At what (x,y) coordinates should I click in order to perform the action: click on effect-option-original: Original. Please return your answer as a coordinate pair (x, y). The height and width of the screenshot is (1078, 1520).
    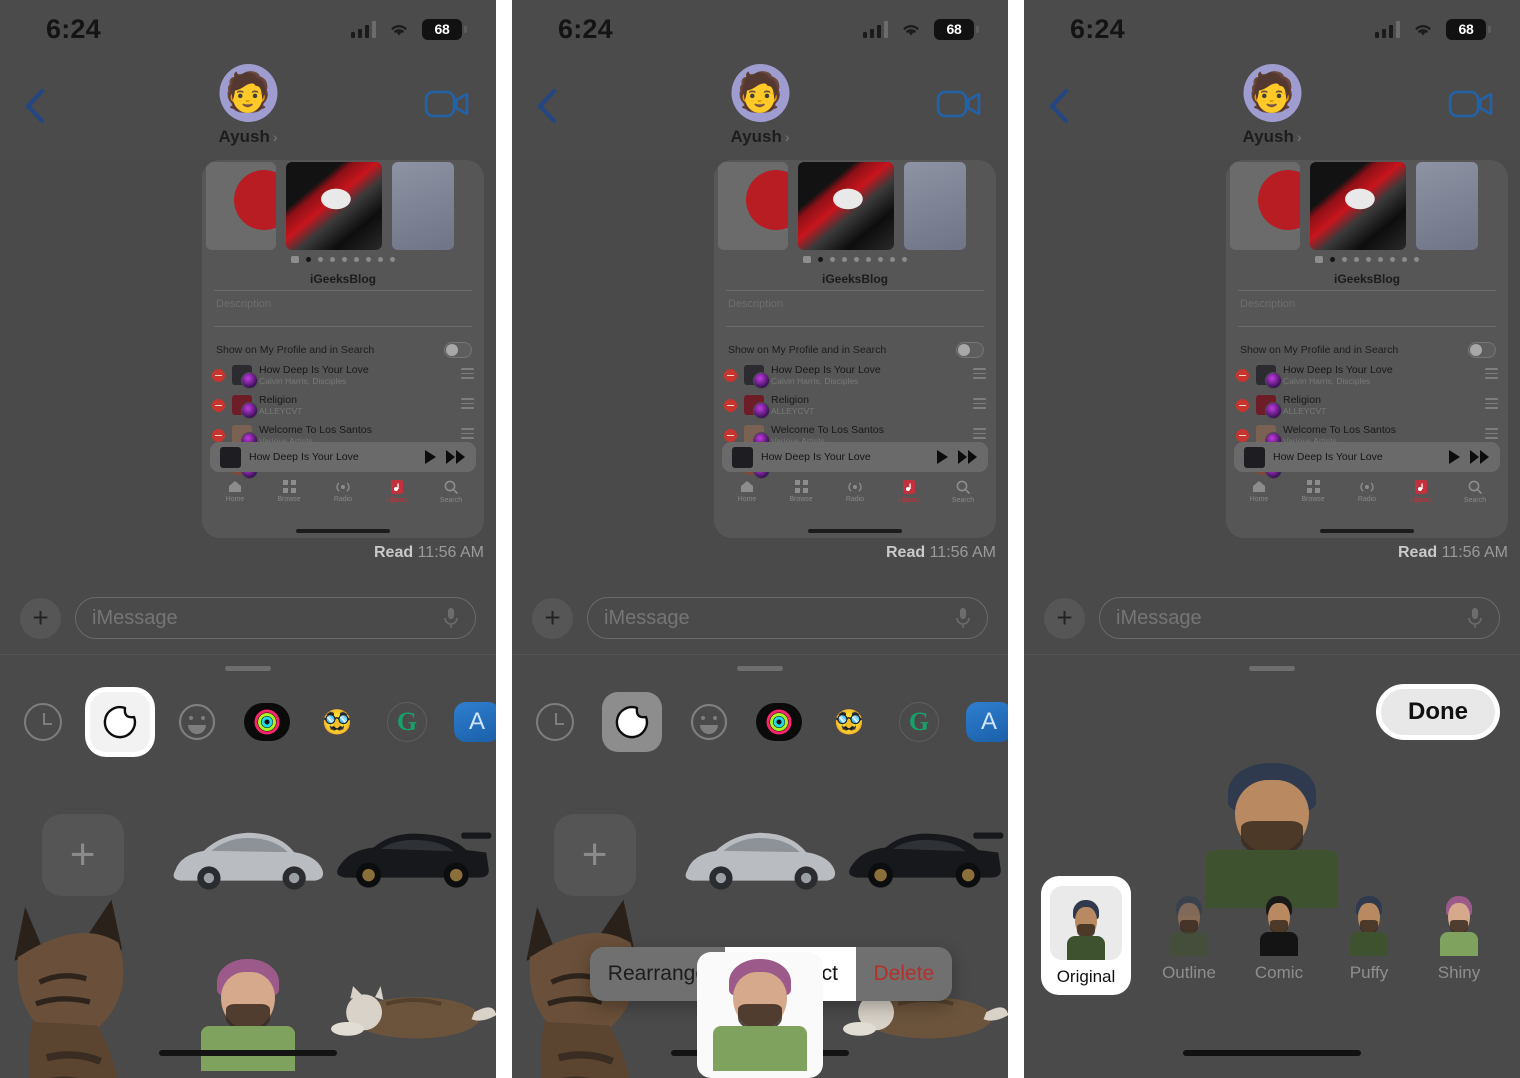
    Looking at the image, I should click on (1086, 935).